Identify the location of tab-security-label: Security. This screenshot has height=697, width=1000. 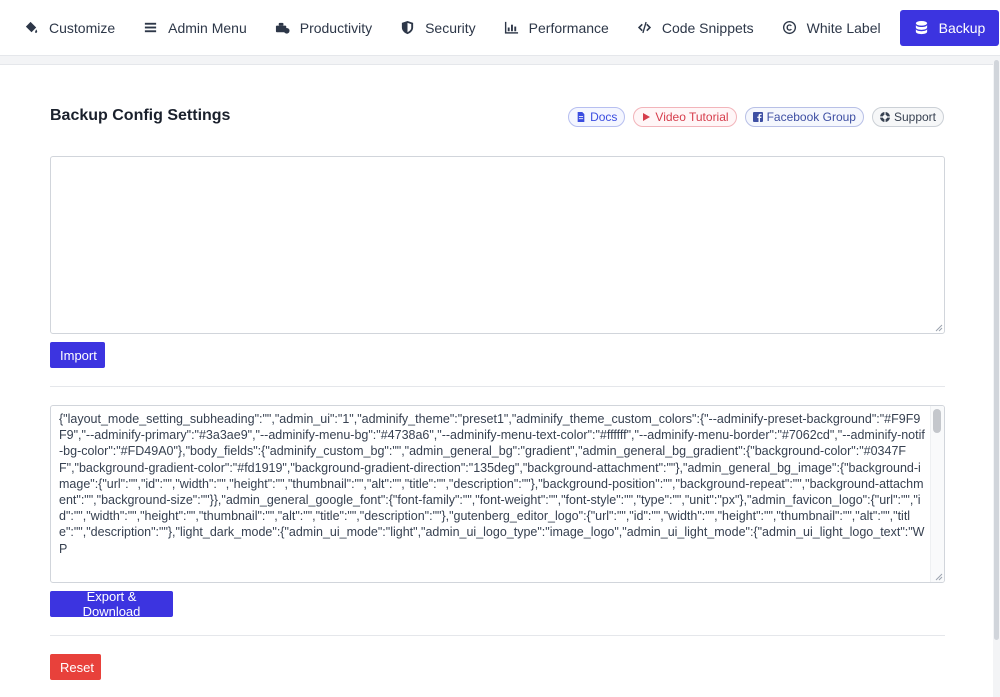
(450, 27).